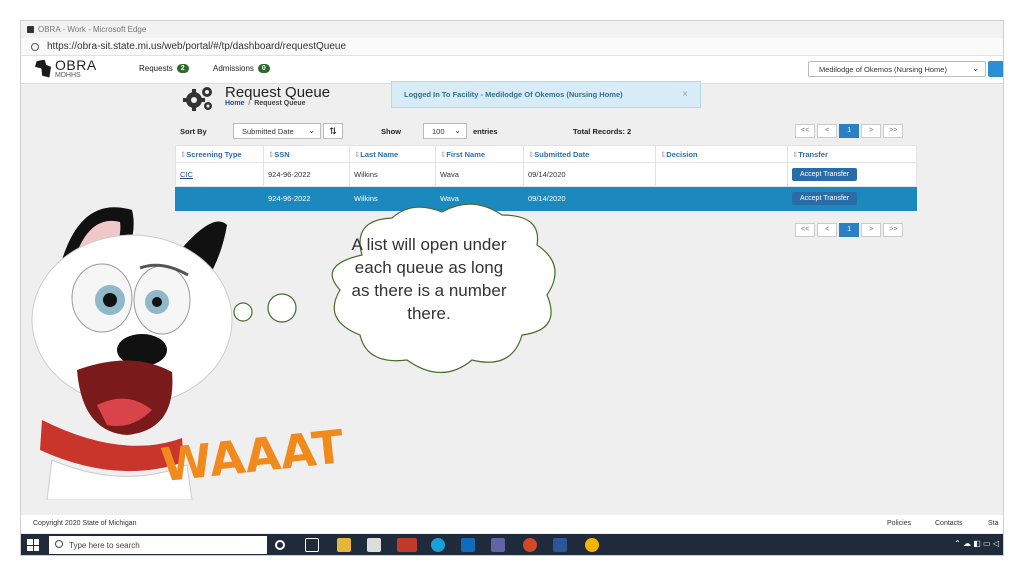 Image resolution: width=1024 pixels, height=576 pixels. I want to click on app-icon-red, so click(407, 545).